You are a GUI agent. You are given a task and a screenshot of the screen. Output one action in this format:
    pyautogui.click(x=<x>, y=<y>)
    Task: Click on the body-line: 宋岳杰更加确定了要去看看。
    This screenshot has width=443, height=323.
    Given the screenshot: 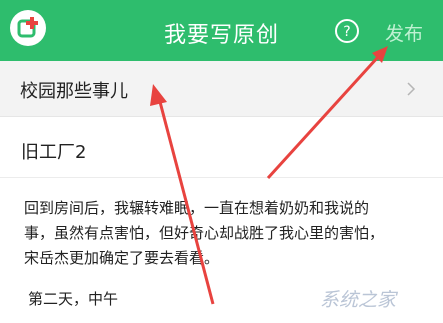 What is the action you would take?
    pyautogui.click(x=122, y=258)
    